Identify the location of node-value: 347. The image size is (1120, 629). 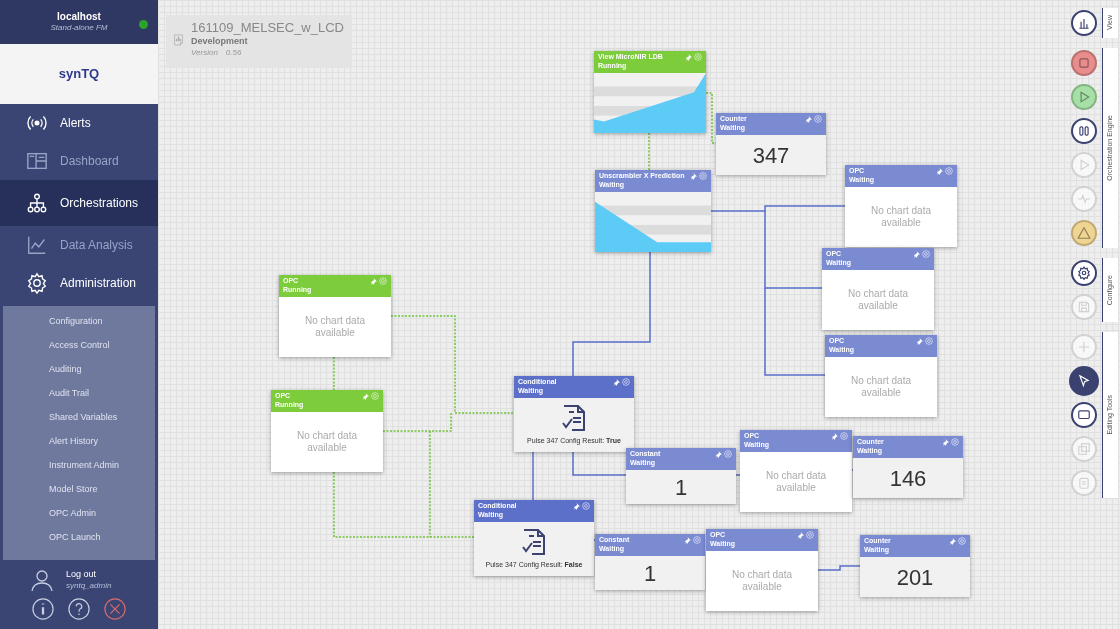
(771, 155).